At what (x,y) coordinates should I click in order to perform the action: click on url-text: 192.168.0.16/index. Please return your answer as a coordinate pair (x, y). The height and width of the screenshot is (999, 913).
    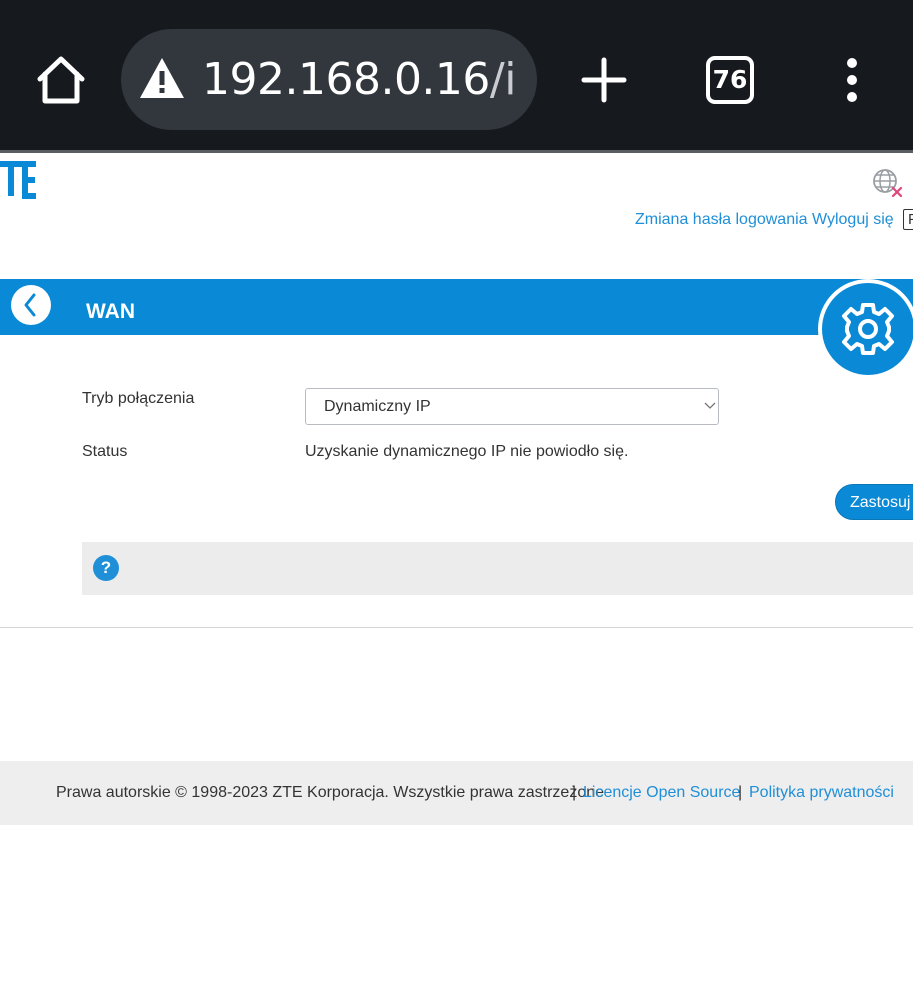
    Looking at the image, I should click on (361, 80).